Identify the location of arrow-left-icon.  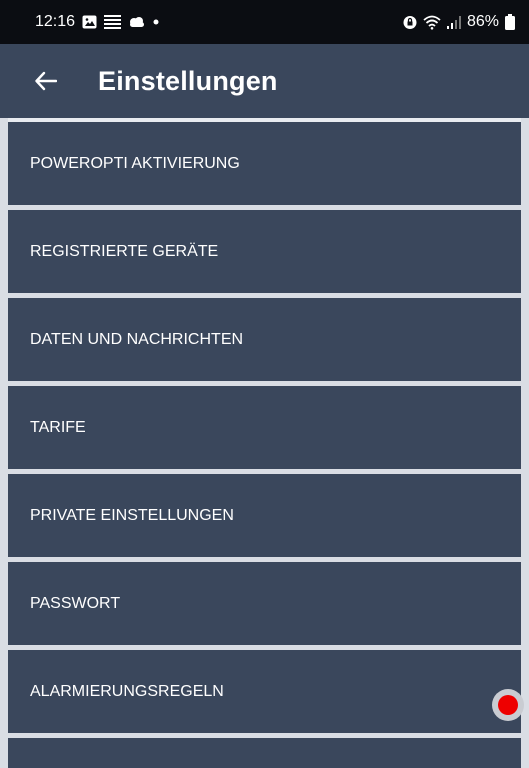
(46, 81).